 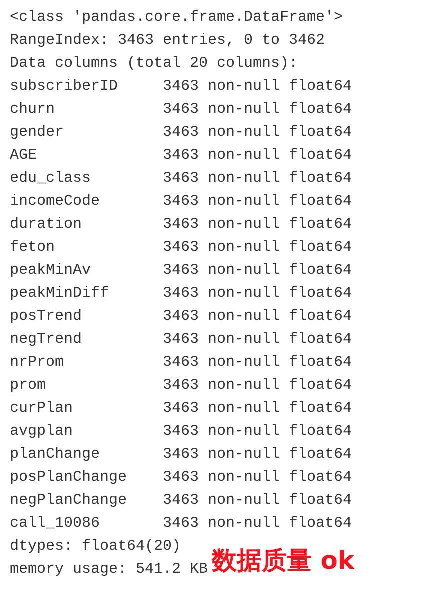 What do you see at coordinates (24, 156) in the screenshot?
I see `column-name: AGE` at bounding box center [24, 156].